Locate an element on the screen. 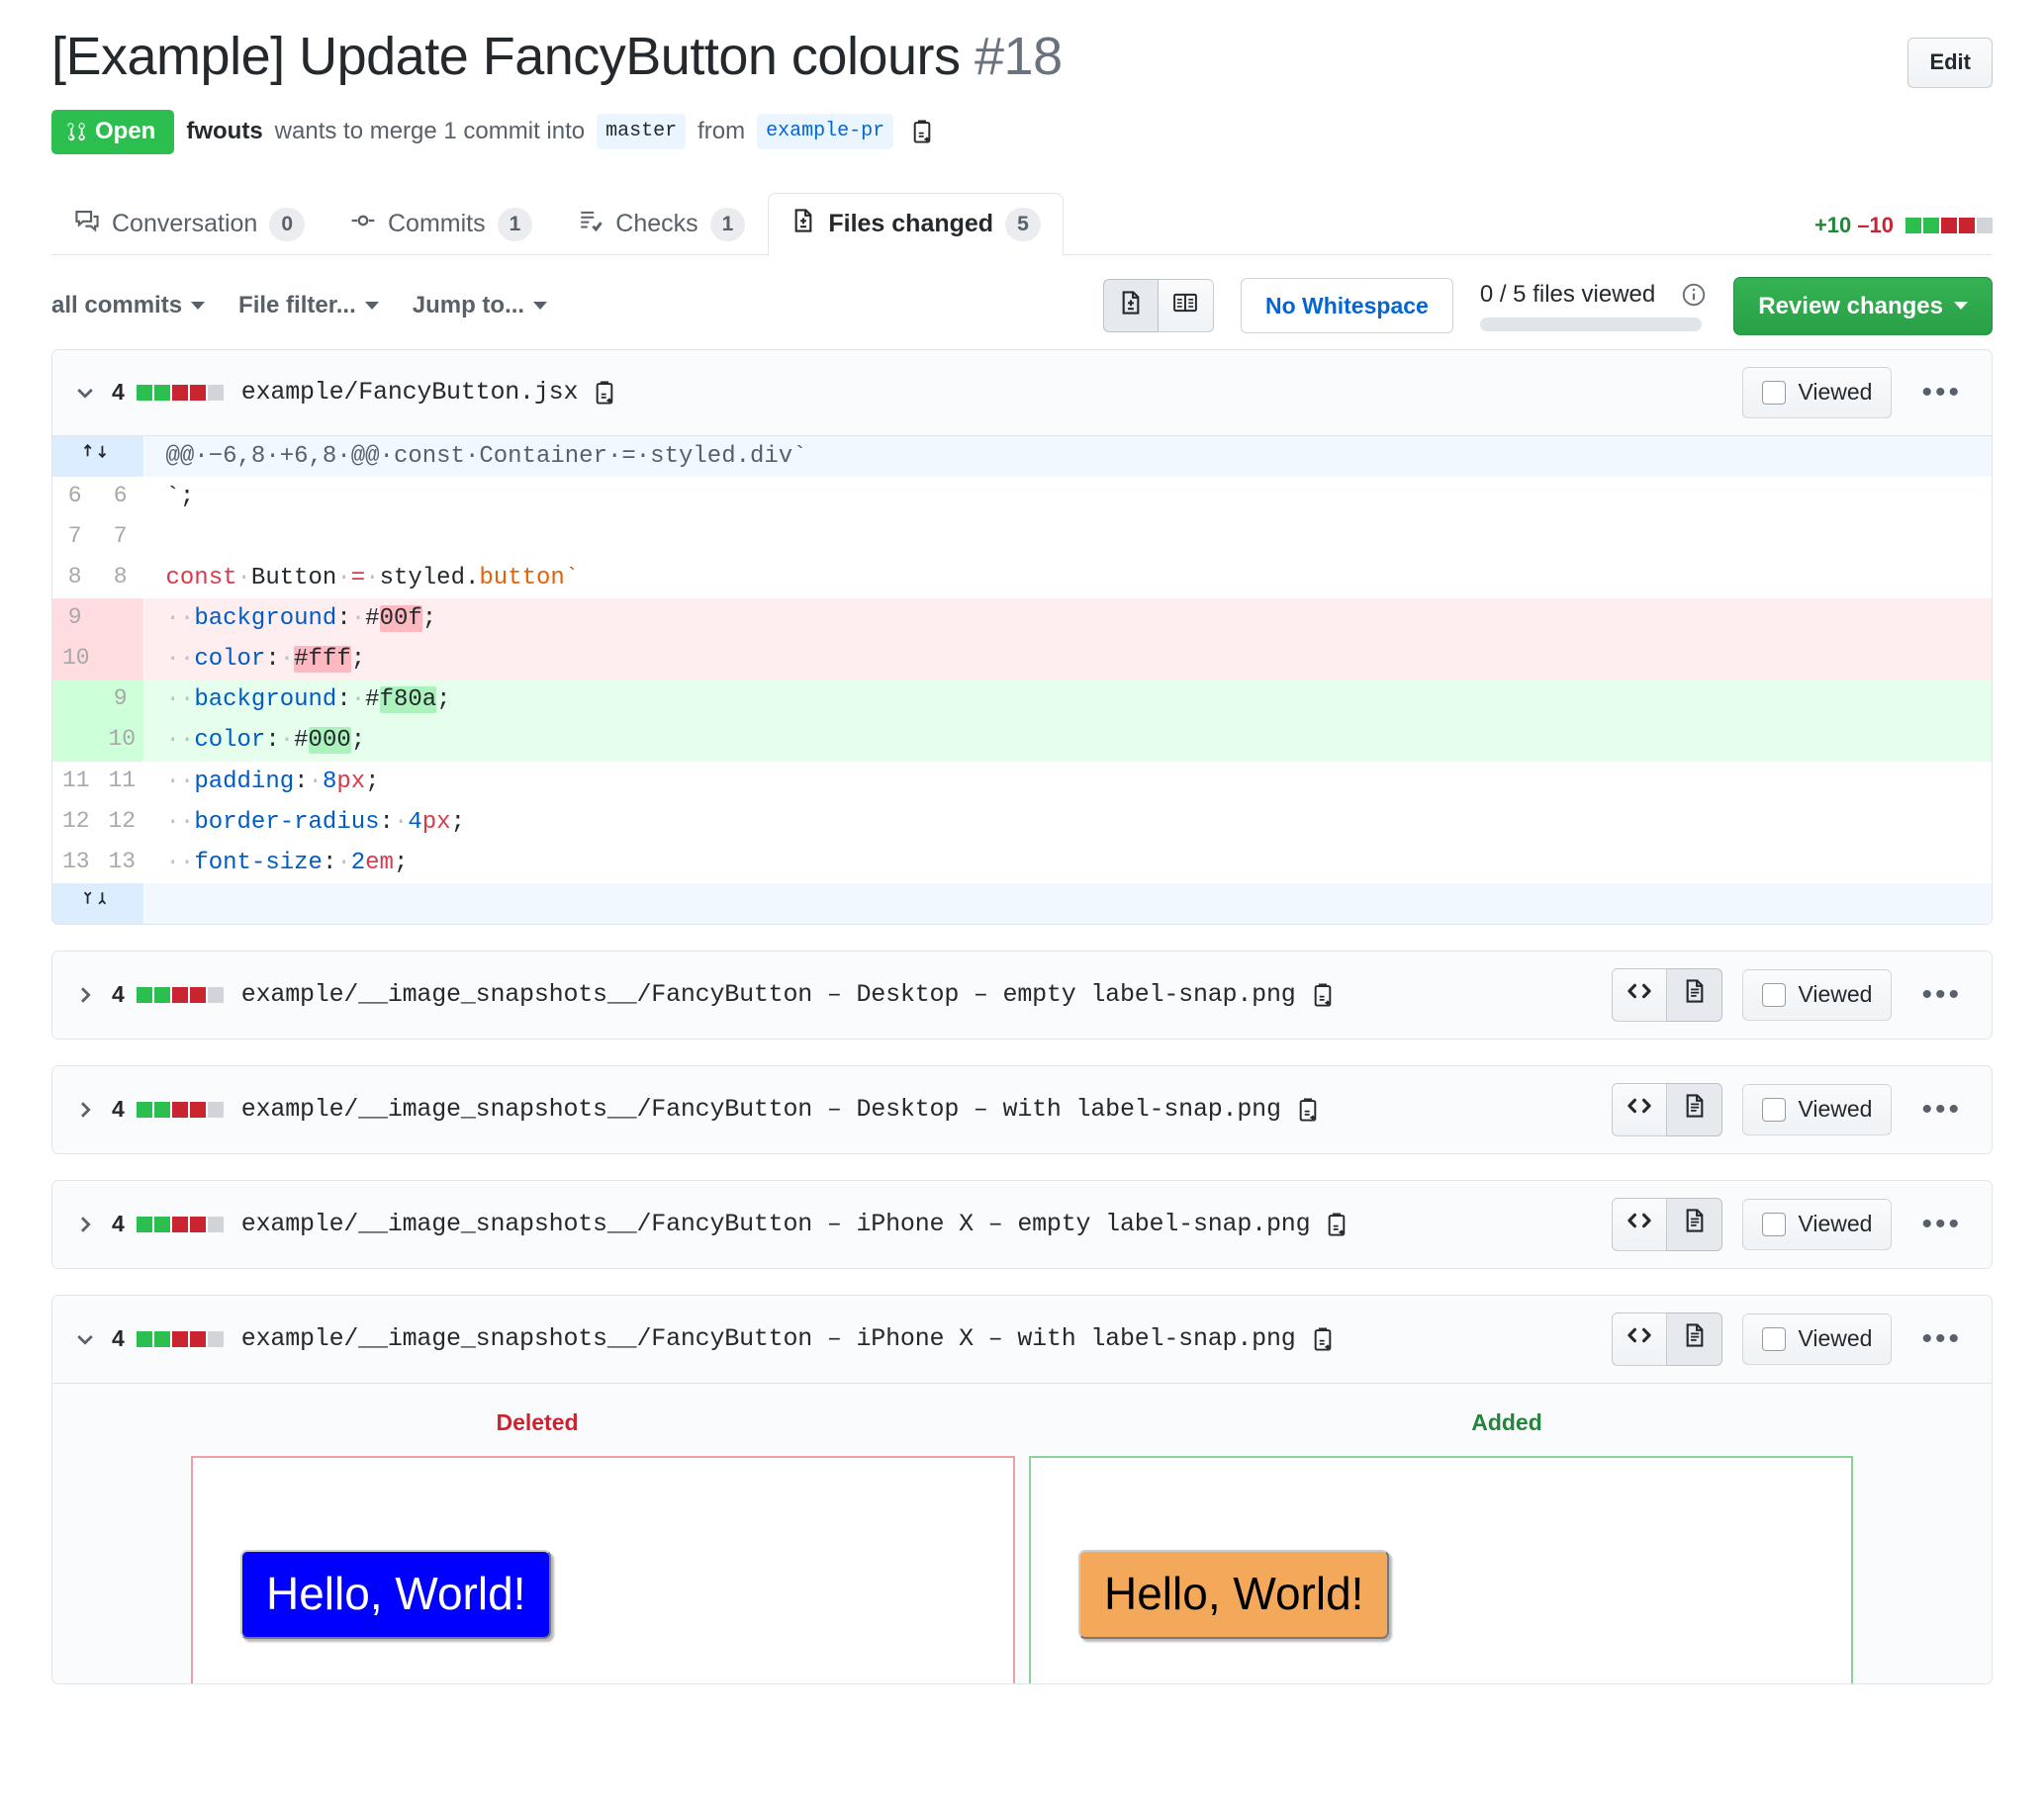 The height and width of the screenshot is (1812, 2044). tab-commits: Commits 1 is located at coordinates (441, 223).